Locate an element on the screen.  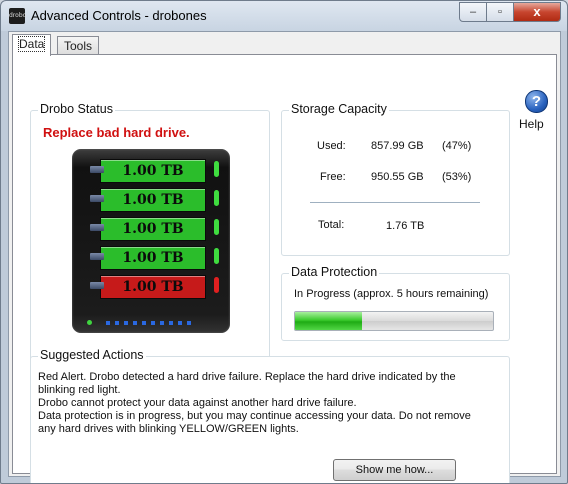
free-value: 950.55 GB is located at coordinates (397, 177).